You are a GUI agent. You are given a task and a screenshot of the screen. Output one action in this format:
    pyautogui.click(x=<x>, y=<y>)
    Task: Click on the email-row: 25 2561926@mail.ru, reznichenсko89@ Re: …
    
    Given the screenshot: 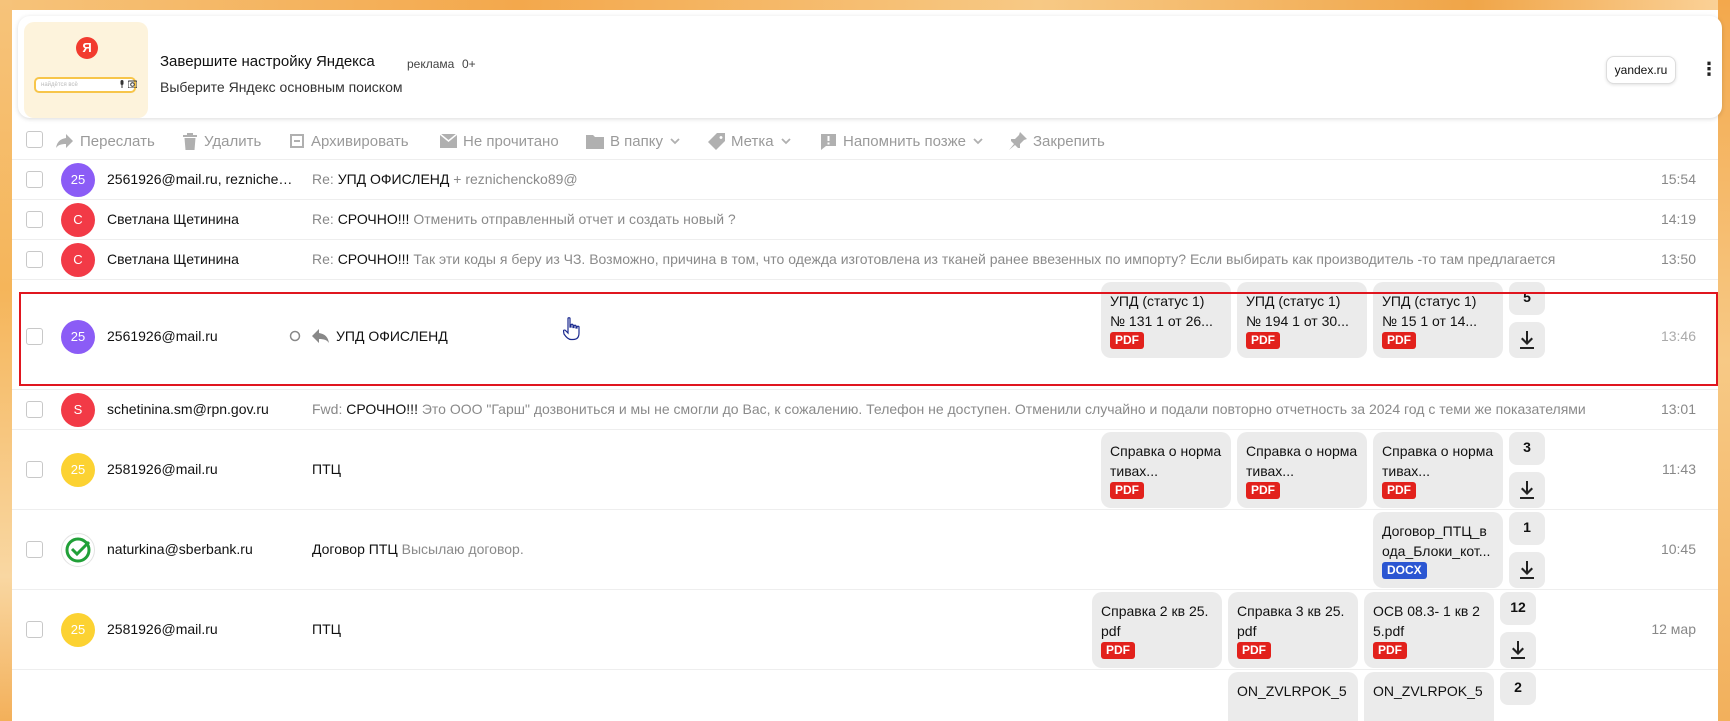 What is the action you would take?
    pyautogui.click(x=865, y=180)
    